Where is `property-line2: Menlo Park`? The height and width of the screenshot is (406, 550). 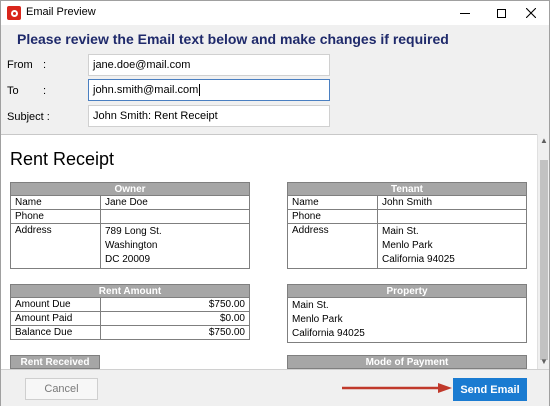 property-line2: Menlo Park is located at coordinates (317, 319).